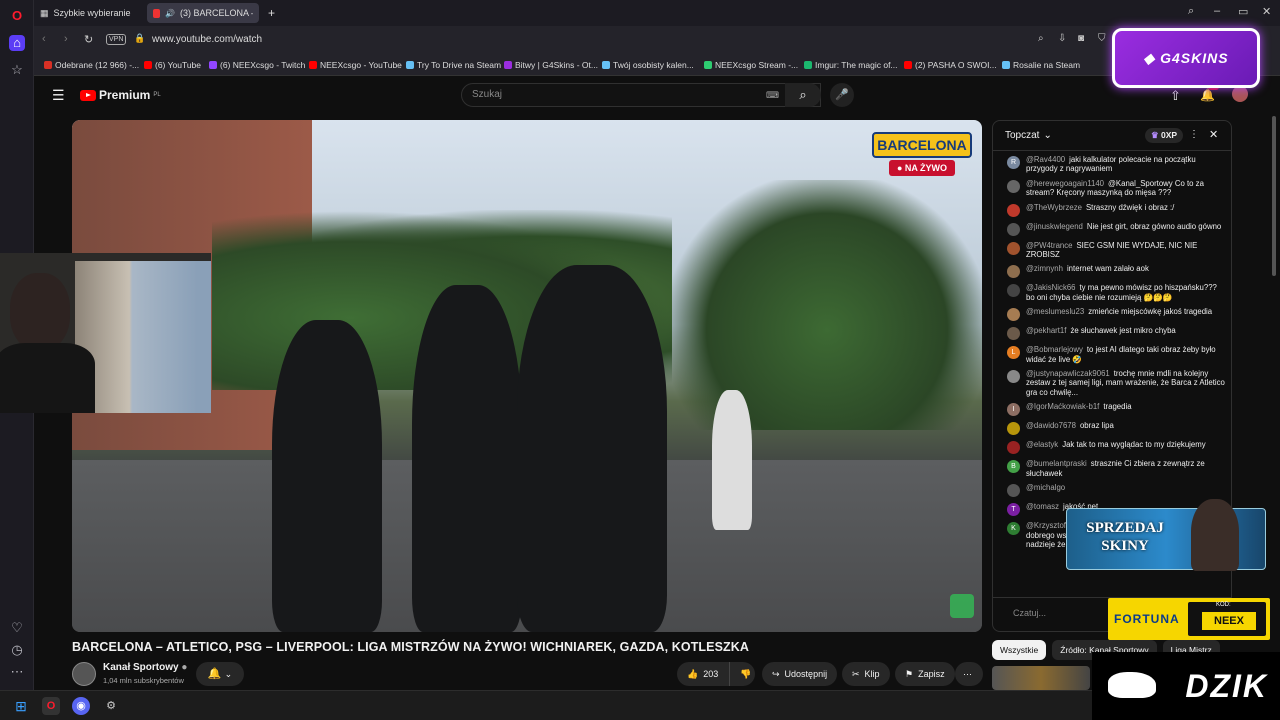 The image size is (1280, 720). What do you see at coordinates (1051, 425) in the screenshot?
I see `chat-author: @dawido7678` at bounding box center [1051, 425].